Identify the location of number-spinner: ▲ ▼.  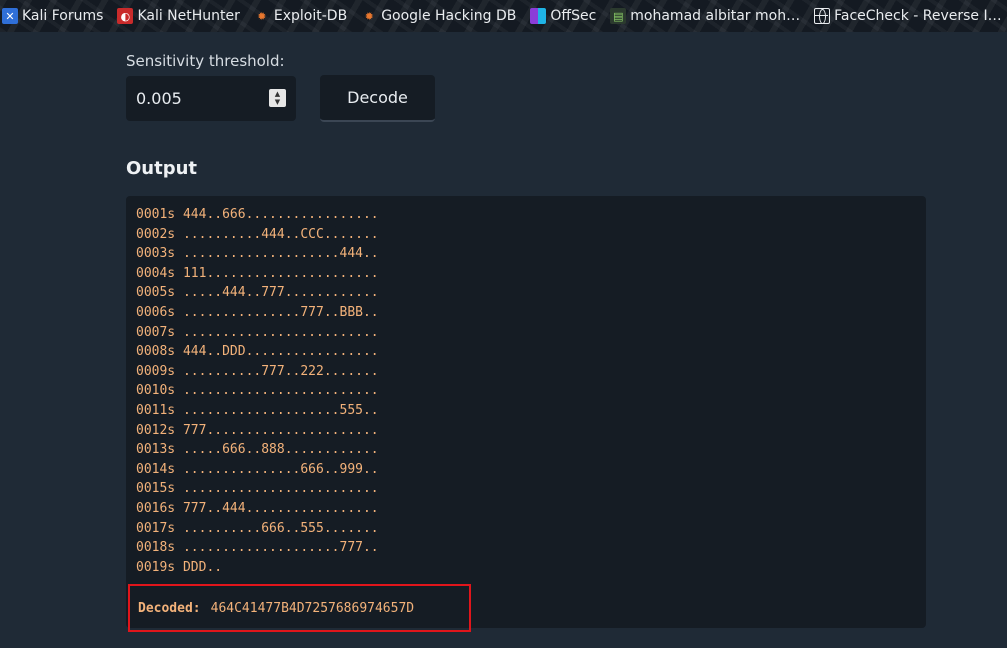
(277, 98).